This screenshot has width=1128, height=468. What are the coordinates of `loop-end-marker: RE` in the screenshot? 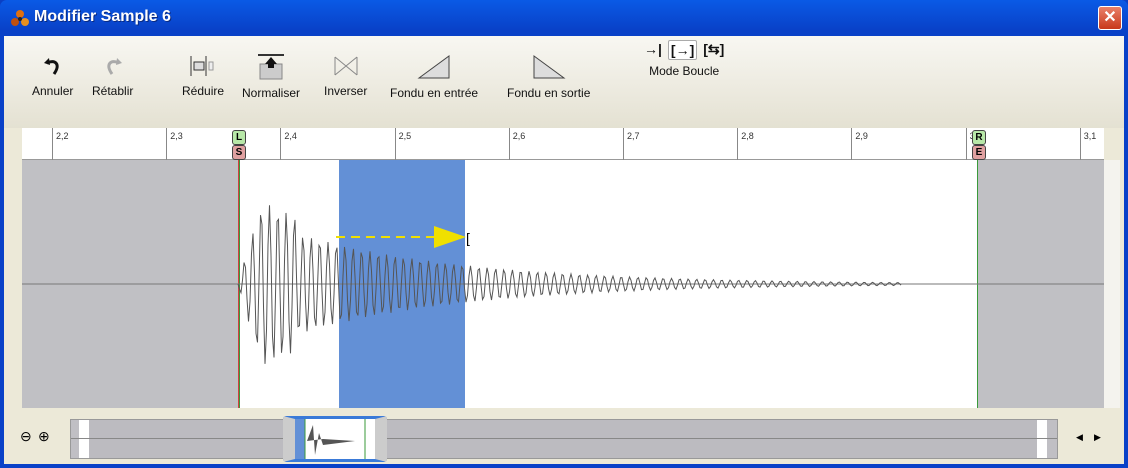 It's located at (979, 145).